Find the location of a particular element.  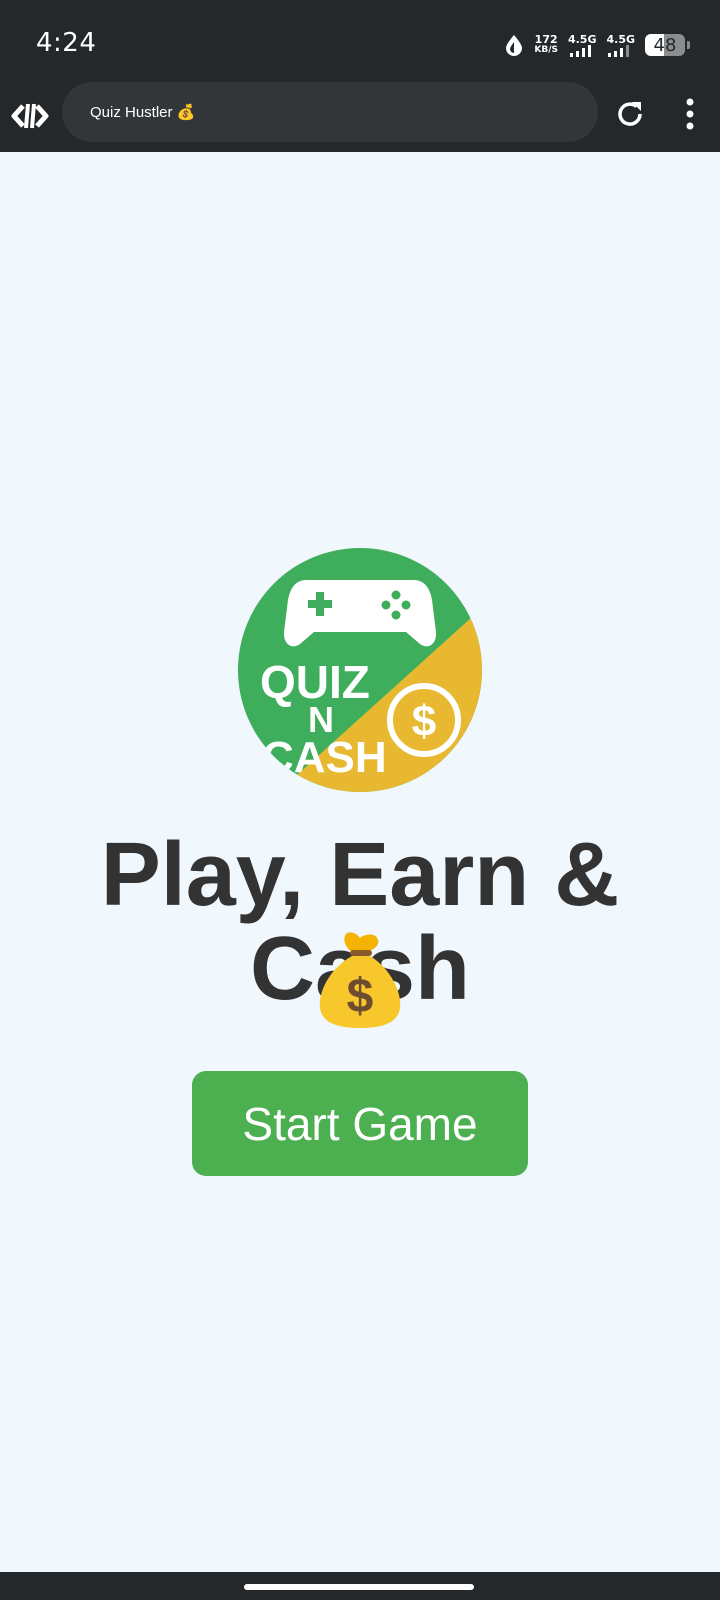

battery-icon: 48 is located at coordinates (665, 45).